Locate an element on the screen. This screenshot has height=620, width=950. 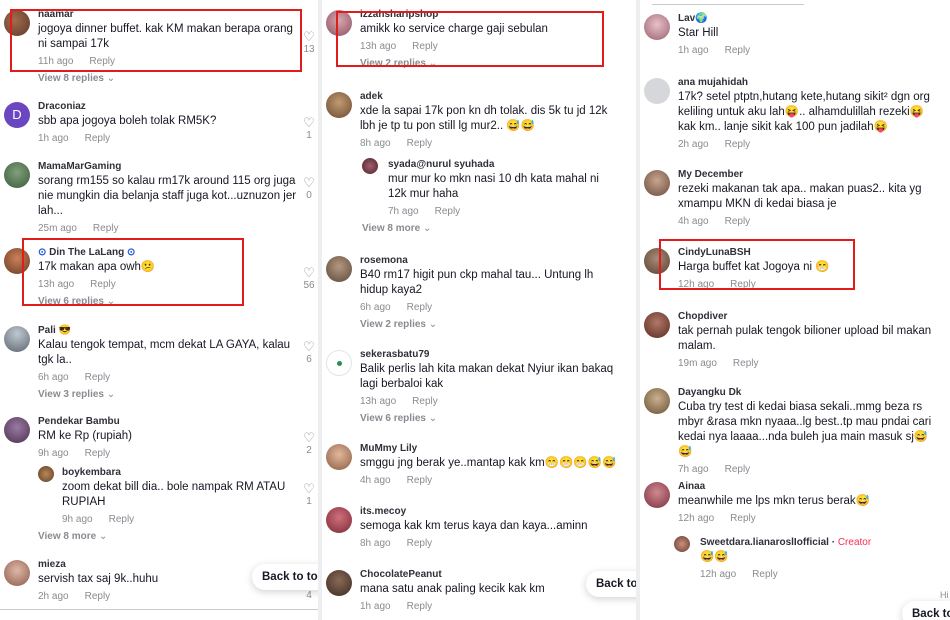
comment-author: Draconiaz is located at coordinates (169, 106).